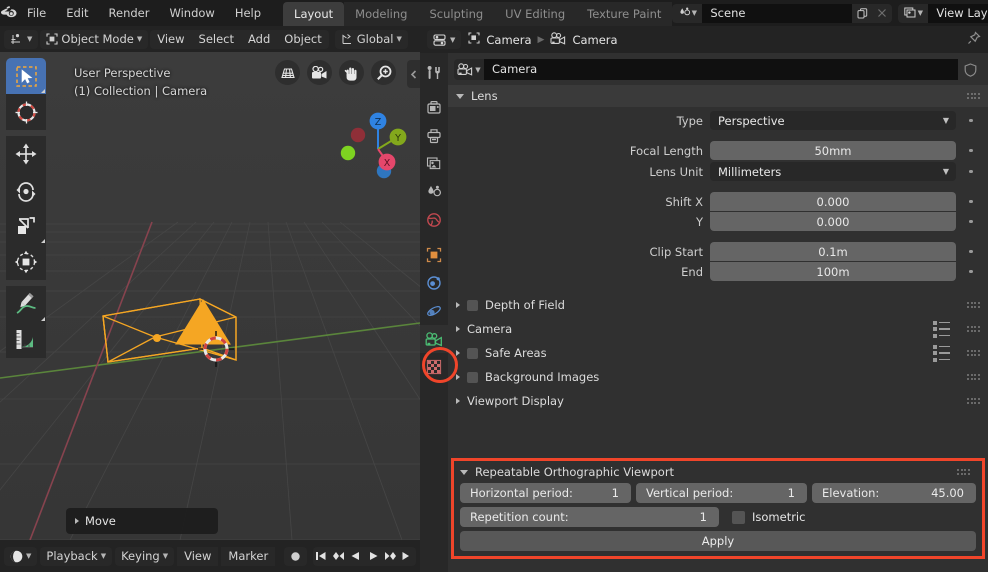  I want to click on scene-name: Scene, so click(777, 13).